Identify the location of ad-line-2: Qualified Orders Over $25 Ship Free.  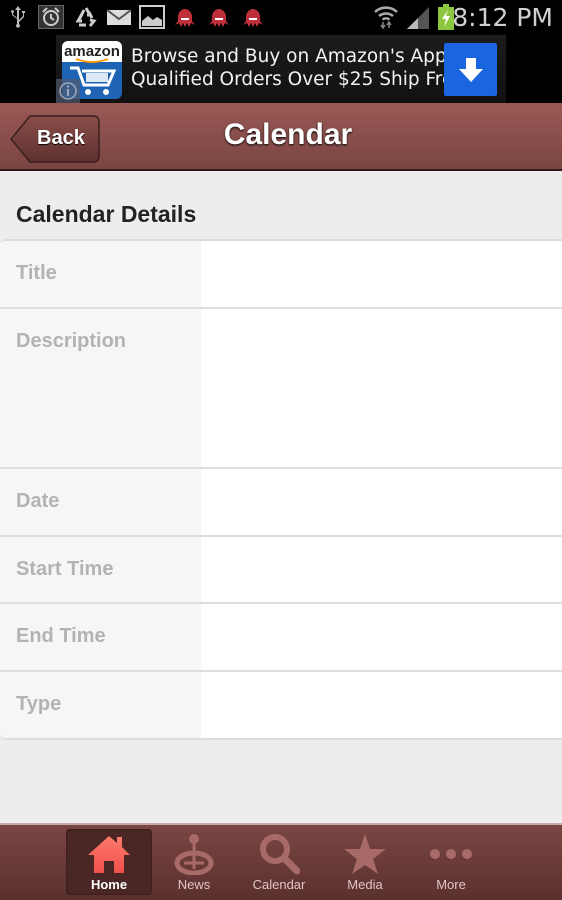
(298, 79).